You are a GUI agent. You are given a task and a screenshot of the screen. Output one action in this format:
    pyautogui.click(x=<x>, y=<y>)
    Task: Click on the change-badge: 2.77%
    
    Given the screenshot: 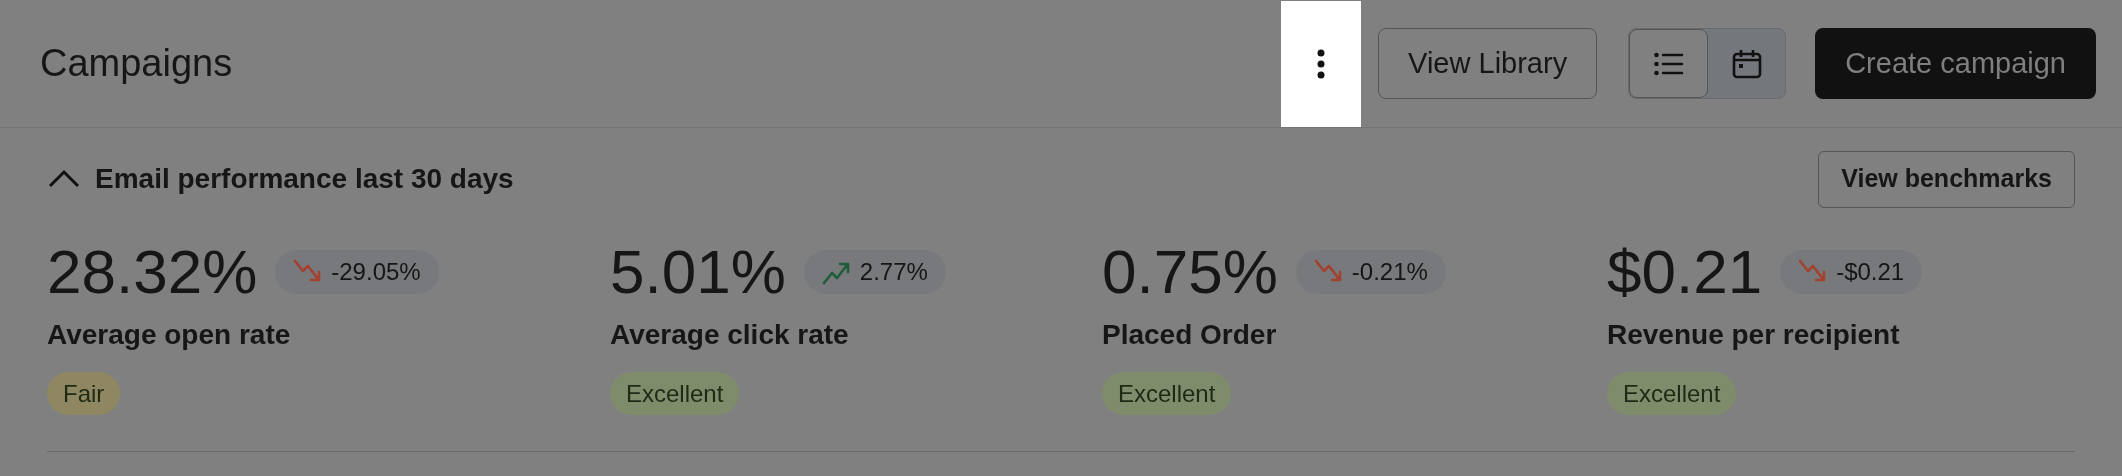 What is the action you would take?
    pyautogui.click(x=874, y=272)
    